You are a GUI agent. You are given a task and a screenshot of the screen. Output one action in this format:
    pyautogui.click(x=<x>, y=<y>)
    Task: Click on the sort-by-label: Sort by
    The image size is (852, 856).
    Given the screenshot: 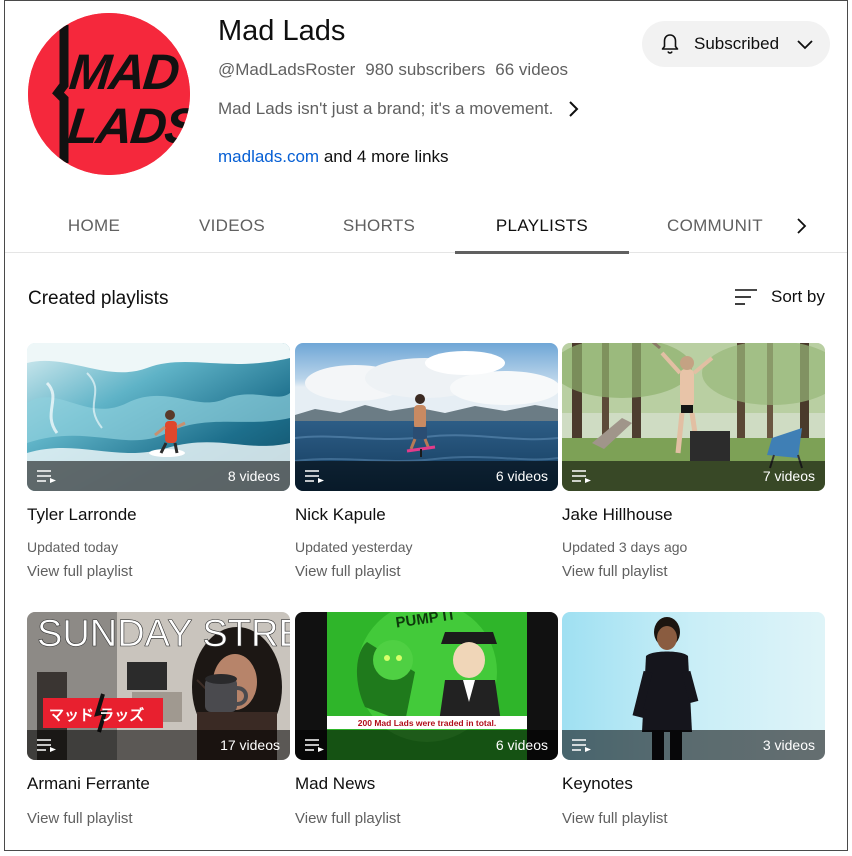 What is the action you would take?
    pyautogui.click(x=798, y=296)
    